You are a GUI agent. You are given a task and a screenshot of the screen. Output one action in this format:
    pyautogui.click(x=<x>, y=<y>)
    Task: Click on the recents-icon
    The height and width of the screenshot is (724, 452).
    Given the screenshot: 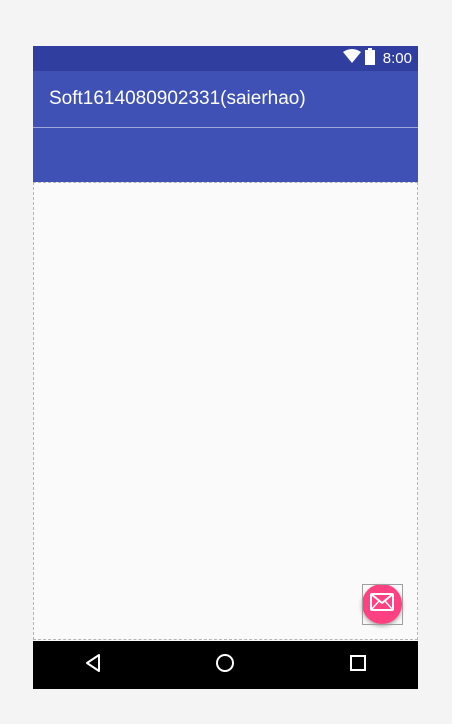 What is the action you would take?
    pyautogui.click(x=358, y=665)
    